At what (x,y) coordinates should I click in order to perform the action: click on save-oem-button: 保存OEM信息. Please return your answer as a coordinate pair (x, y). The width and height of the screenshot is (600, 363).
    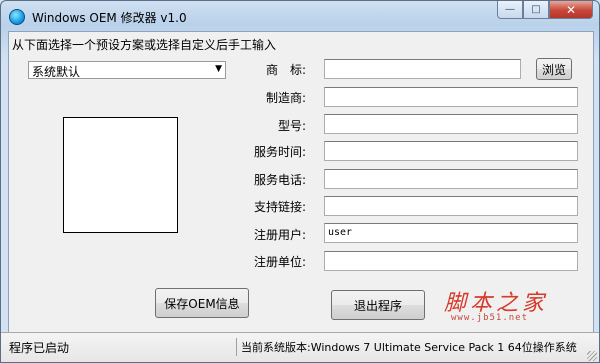
    Looking at the image, I should click on (202, 303).